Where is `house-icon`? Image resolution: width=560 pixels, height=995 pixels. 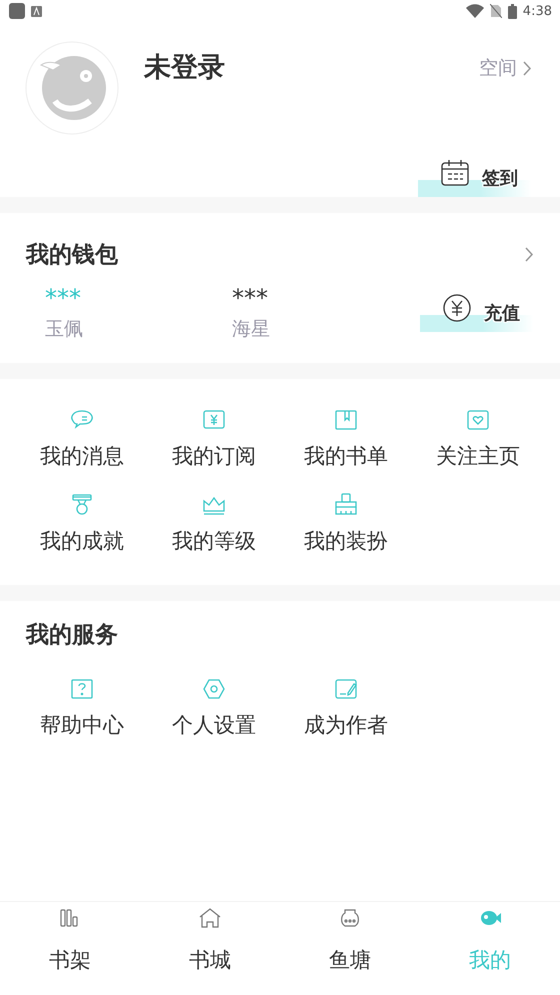
house-icon is located at coordinates (210, 918).